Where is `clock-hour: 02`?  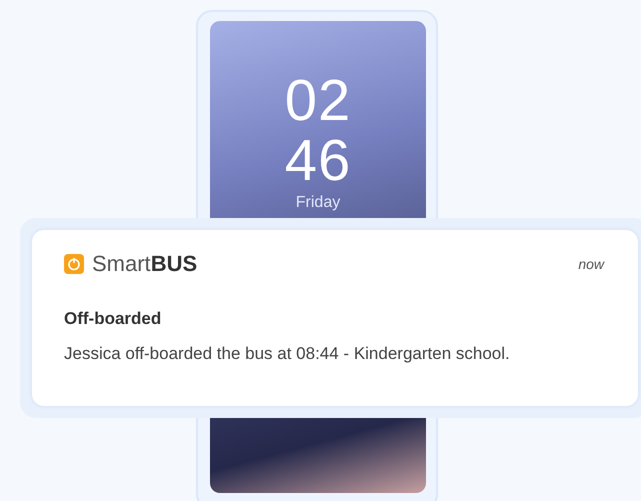 clock-hour: 02 is located at coordinates (318, 101).